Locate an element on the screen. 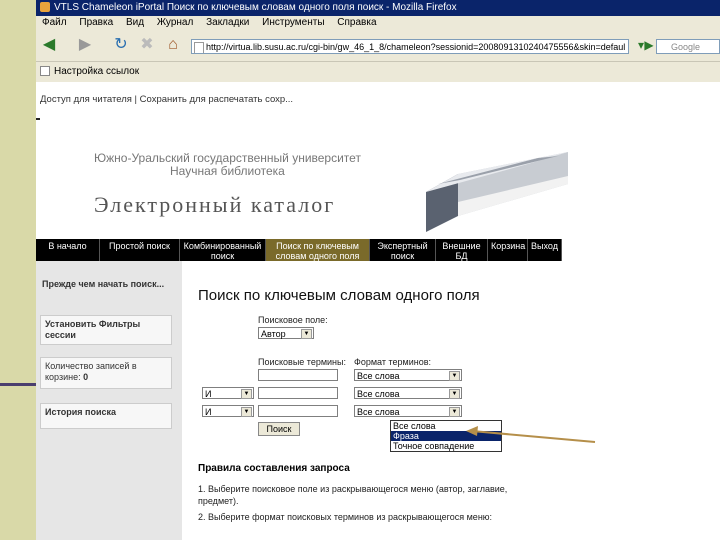 This screenshot has height=540, width=720. tab-home: В начало is located at coordinates (68, 250).